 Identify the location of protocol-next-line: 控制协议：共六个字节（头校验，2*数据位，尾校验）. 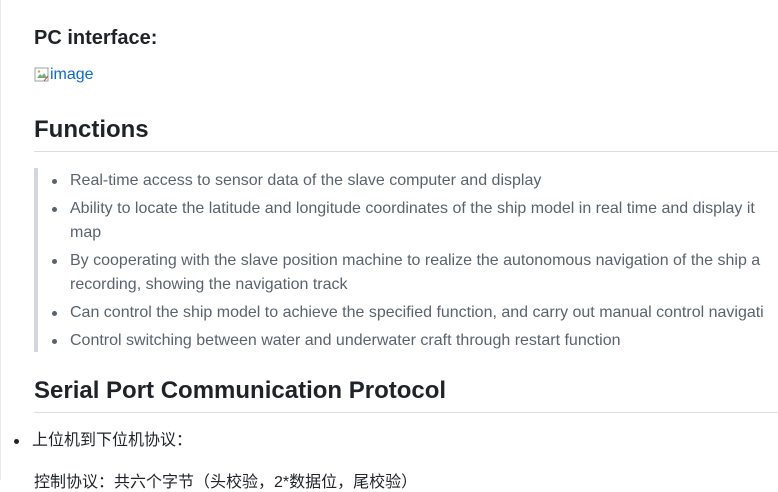
(226, 482).